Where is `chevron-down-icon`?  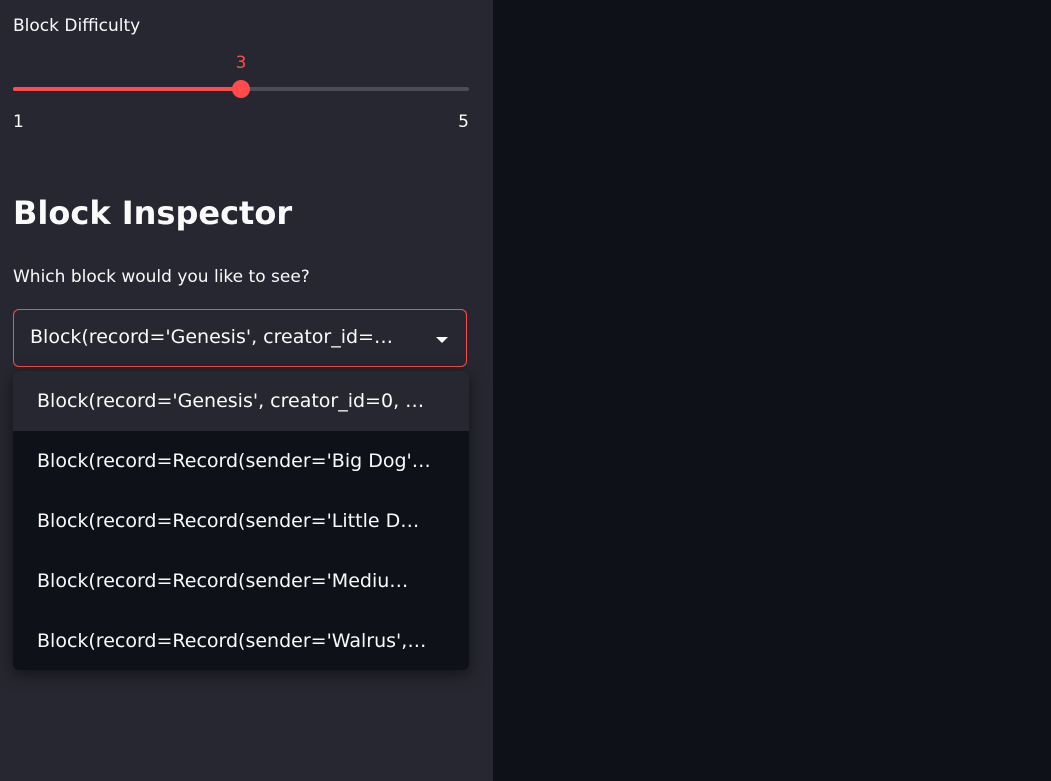 chevron-down-icon is located at coordinates (442, 340).